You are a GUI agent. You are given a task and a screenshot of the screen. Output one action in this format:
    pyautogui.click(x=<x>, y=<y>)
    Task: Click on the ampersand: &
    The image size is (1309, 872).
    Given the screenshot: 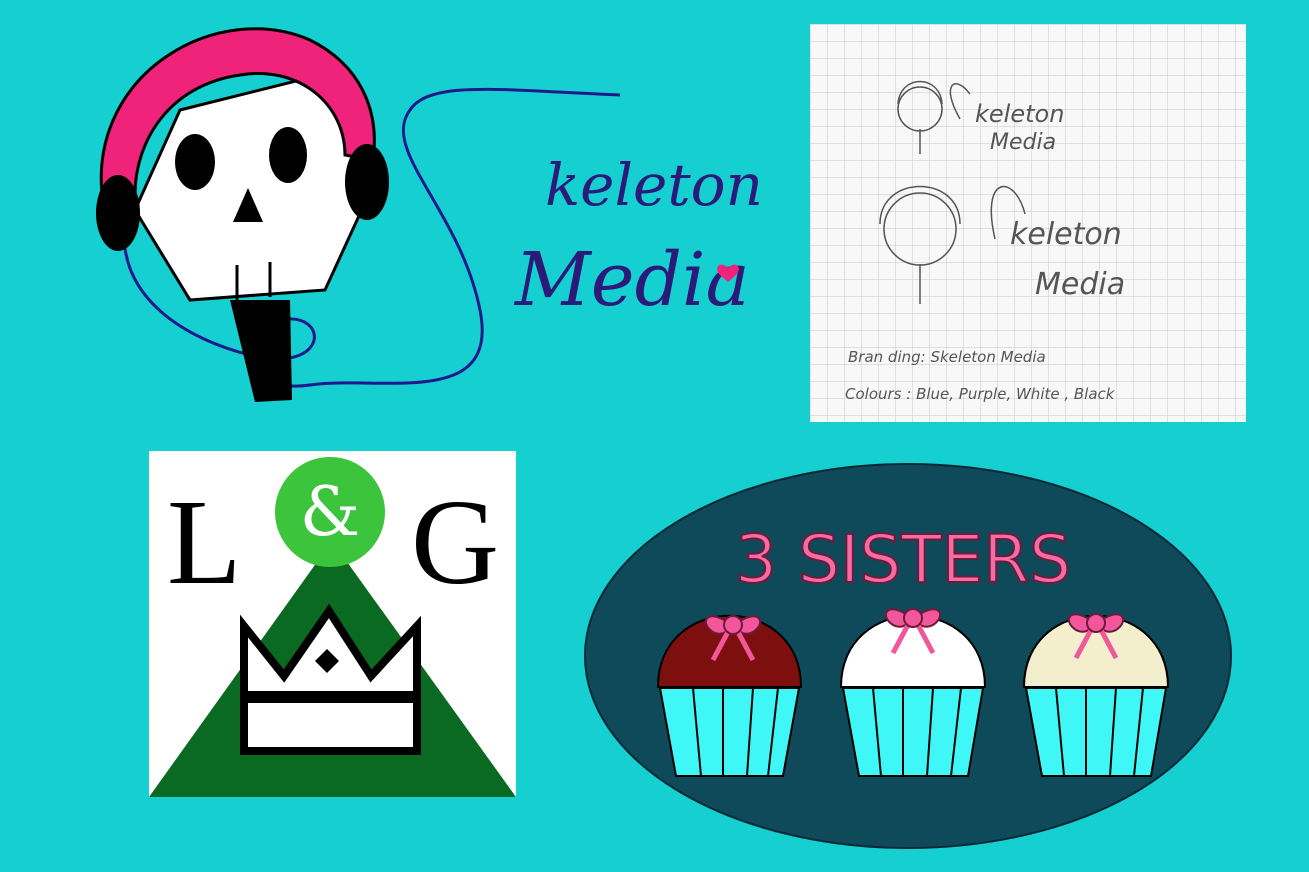 What is the action you would take?
    pyautogui.click(x=330, y=512)
    